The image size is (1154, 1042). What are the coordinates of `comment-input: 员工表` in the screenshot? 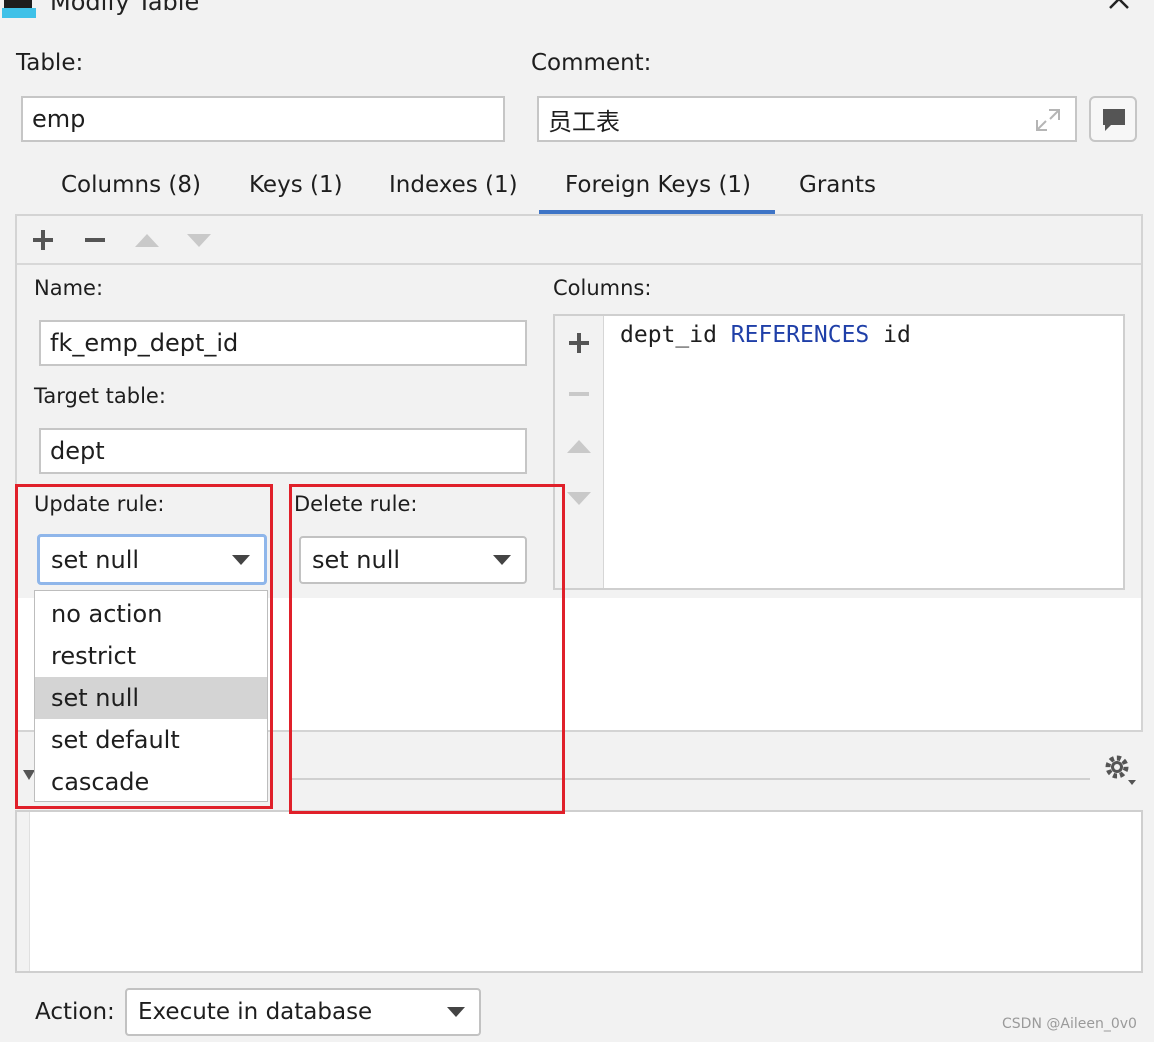 It's located at (807, 119).